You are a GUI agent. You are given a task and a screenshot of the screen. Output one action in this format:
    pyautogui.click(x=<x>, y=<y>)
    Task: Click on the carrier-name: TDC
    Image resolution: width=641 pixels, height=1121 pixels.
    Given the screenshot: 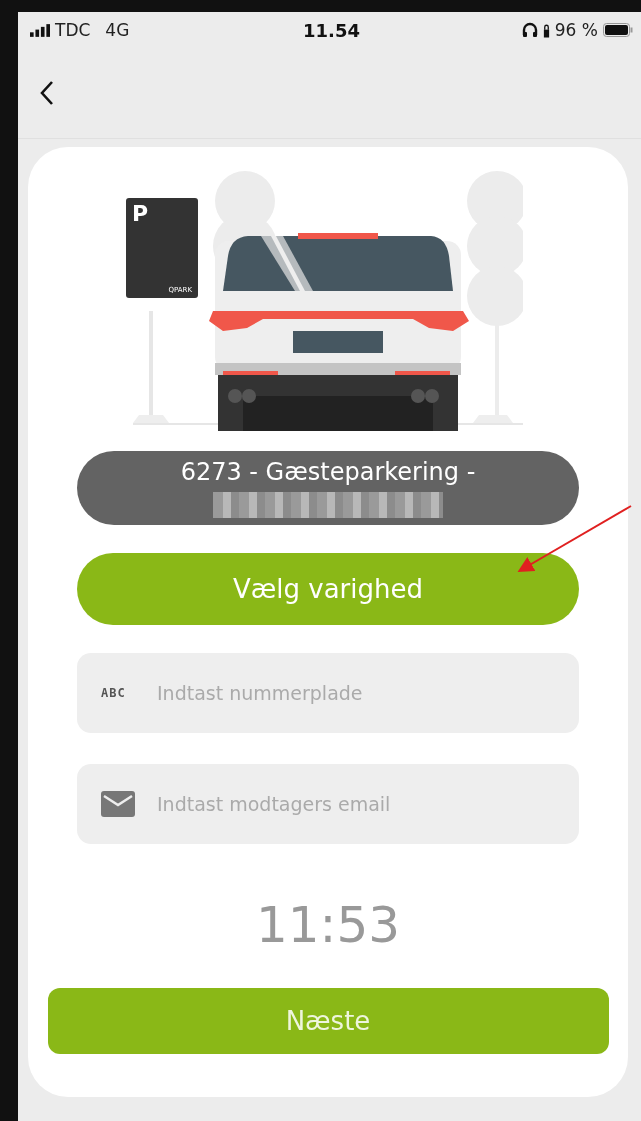 What is the action you would take?
    pyautogui.click(x=73, y=30)
    